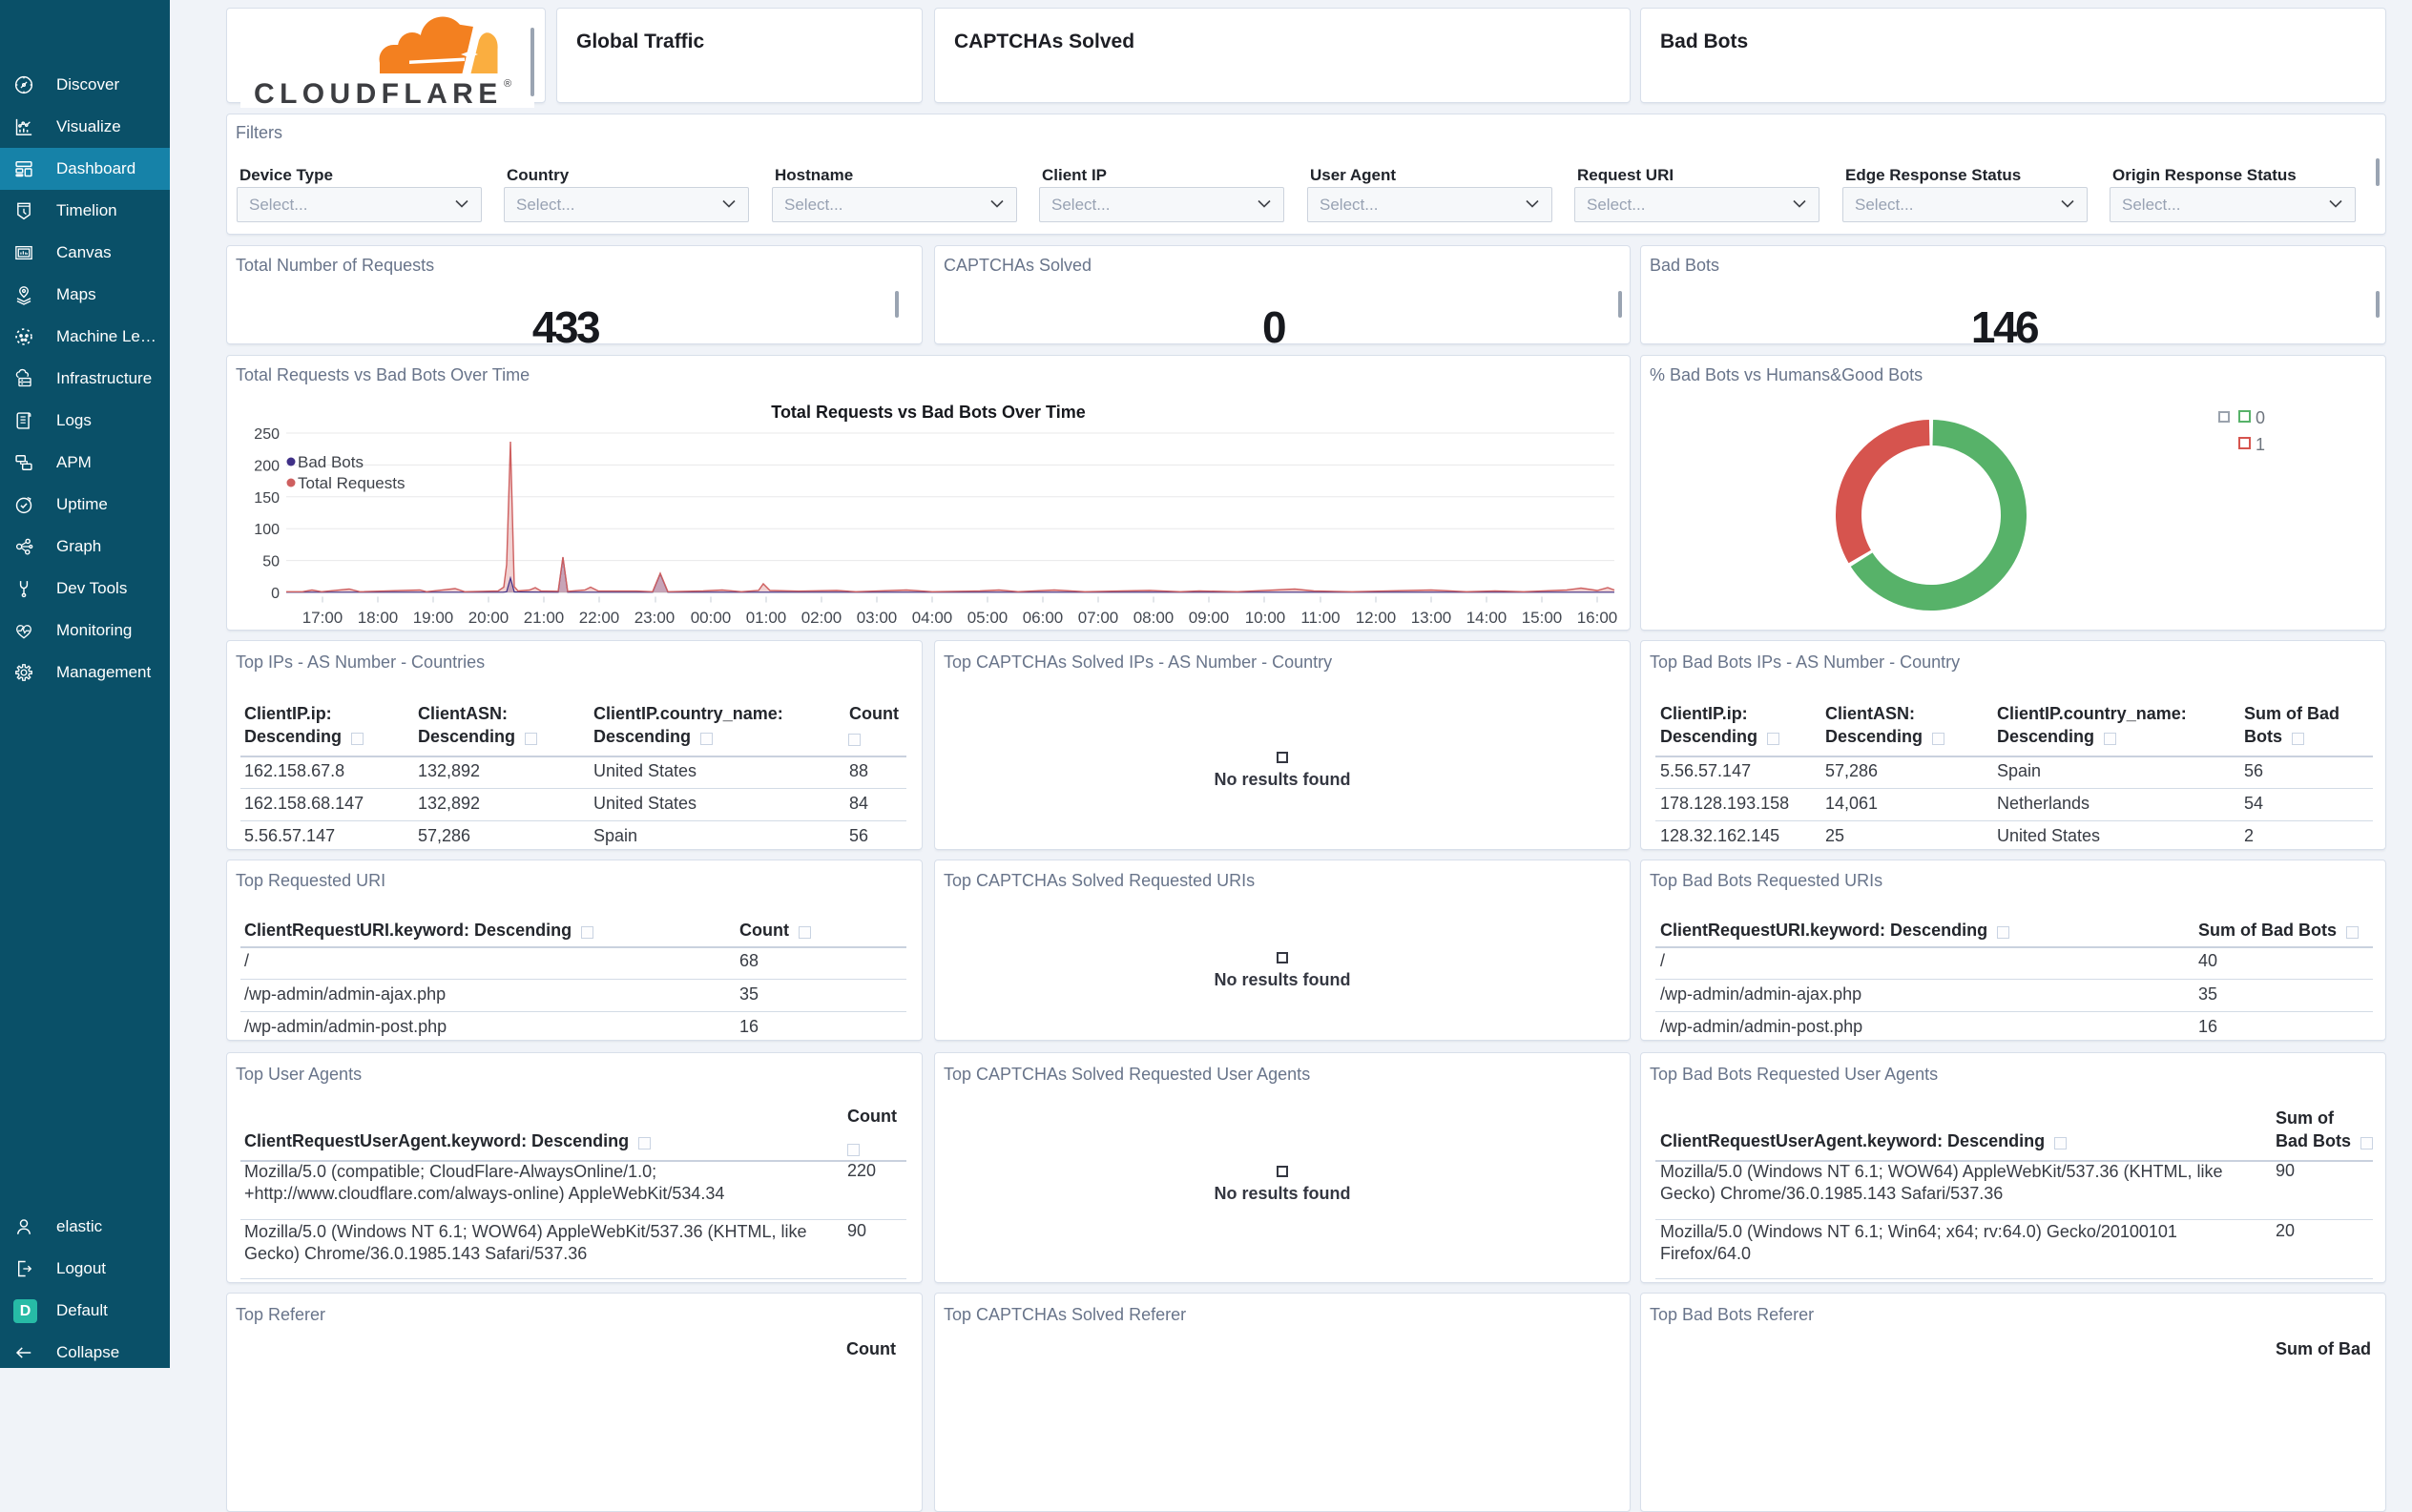  I want to click on svg-text: 10:00, so click(1265, 618).